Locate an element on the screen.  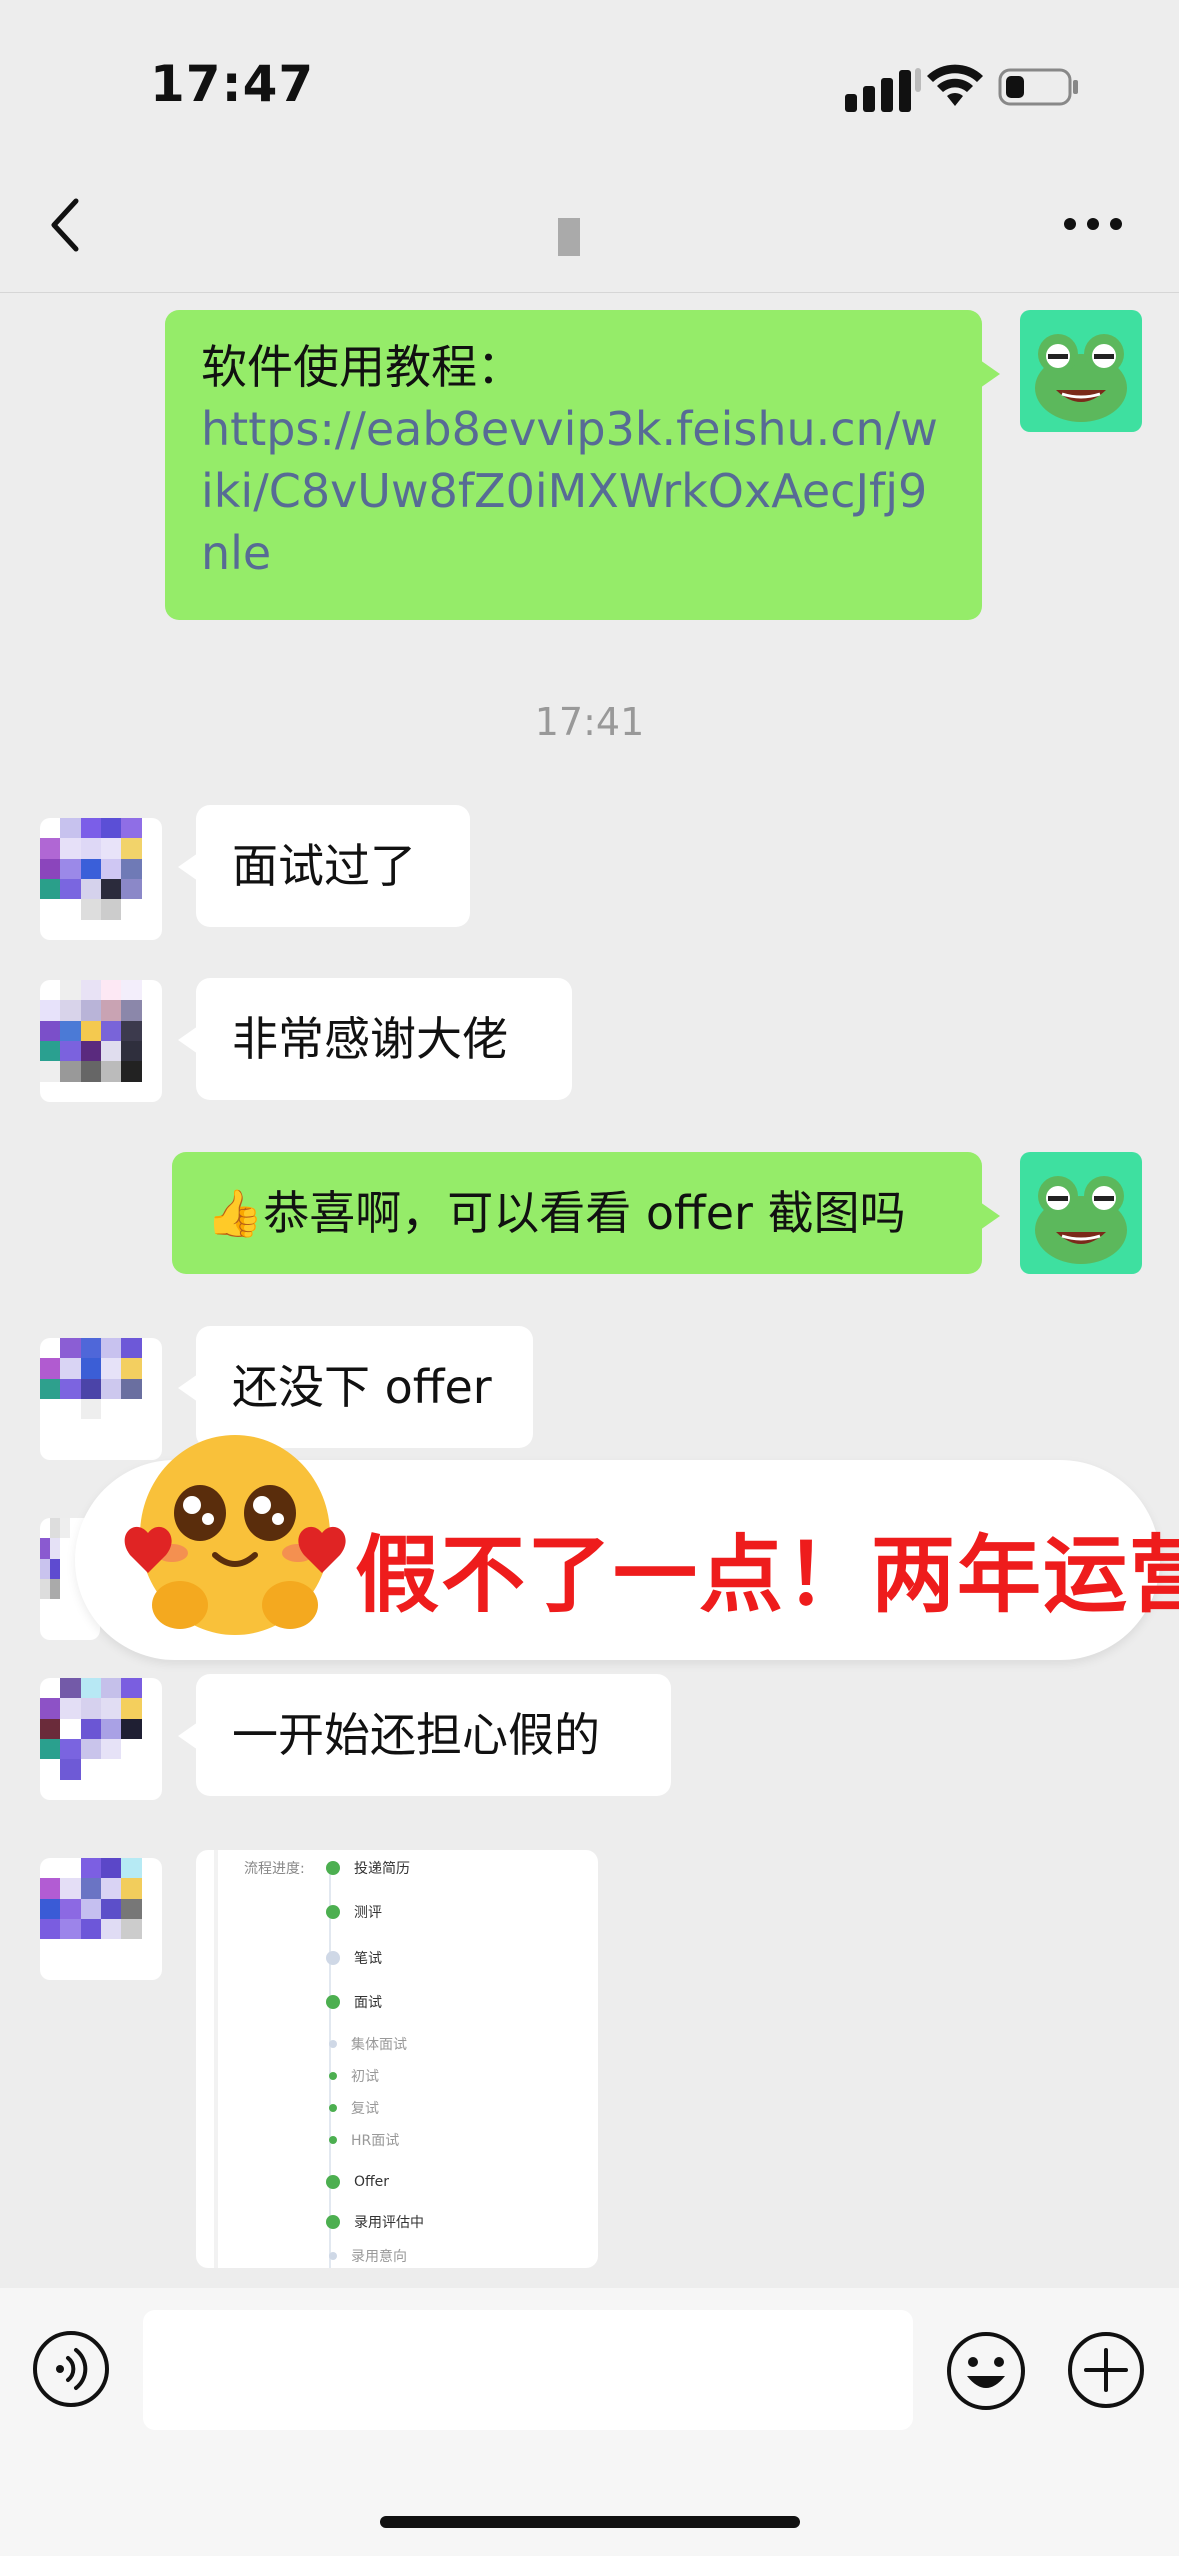
home-indicator is located at coordinates (590, 2522).